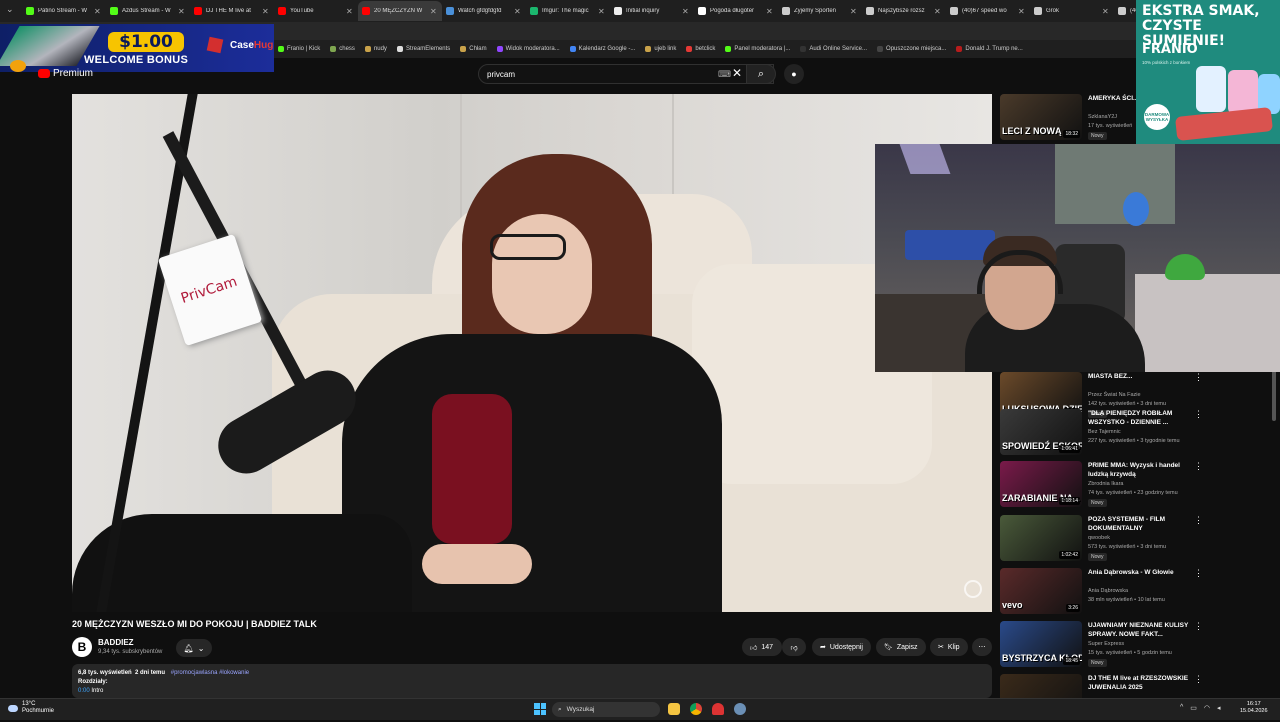 The image size is (1280, 722). Describe the element at coordinates (1144, 524) in the screenshot. I see `recommended-title: POZA SYSTEMEM - FILM DOKUMENTALNY` at that location.